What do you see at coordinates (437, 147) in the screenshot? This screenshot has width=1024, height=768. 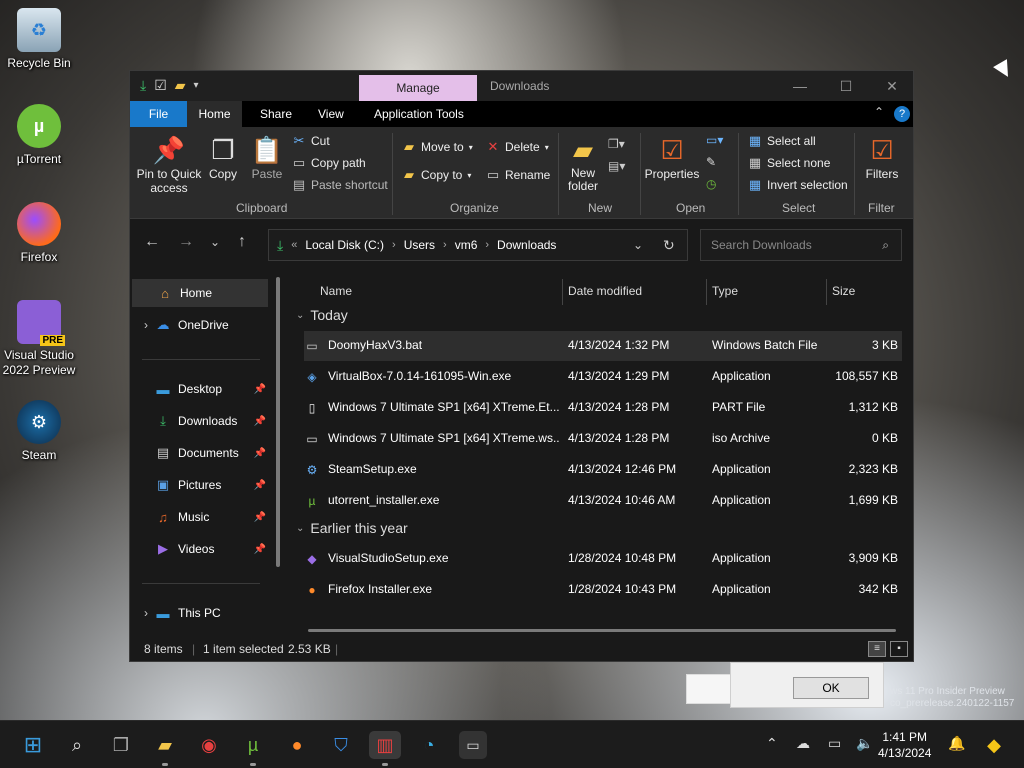 I see `move-to-button: ▰ Move to ▾` at bounding box center [437, 147].